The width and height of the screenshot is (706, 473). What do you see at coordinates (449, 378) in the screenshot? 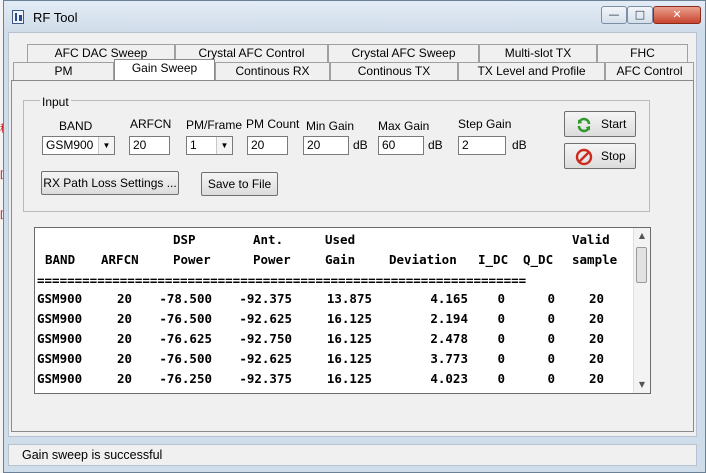
I see `table-cell: 4.023` at bounding box center [449, 378].